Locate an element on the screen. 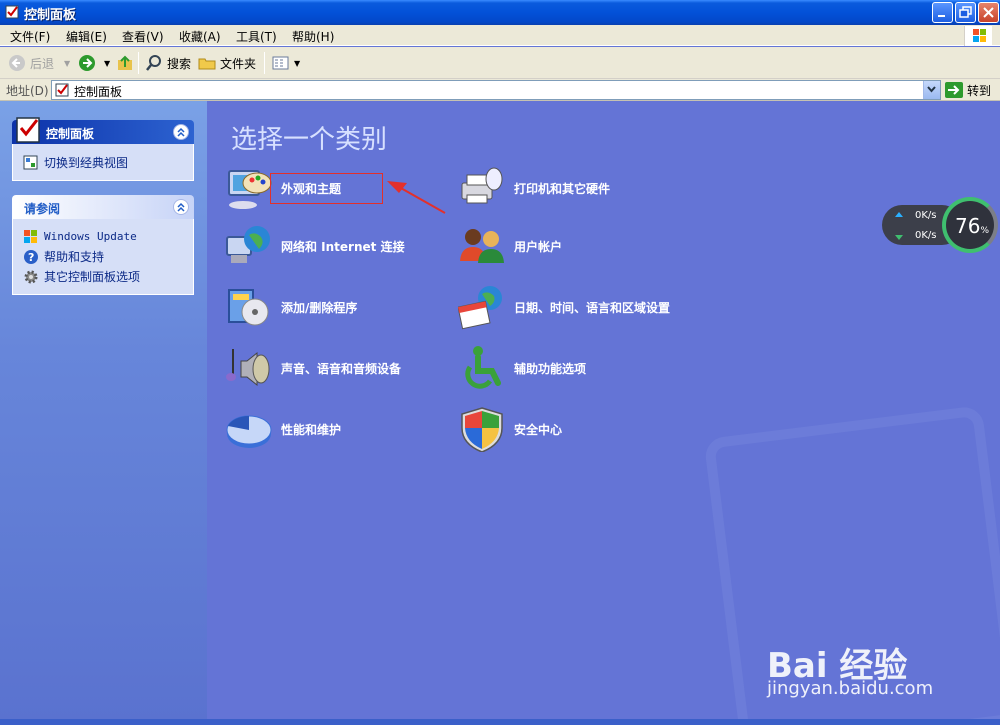 This screenshot has height=725, width=1000. search-icon is located at coordinates (153, 63).